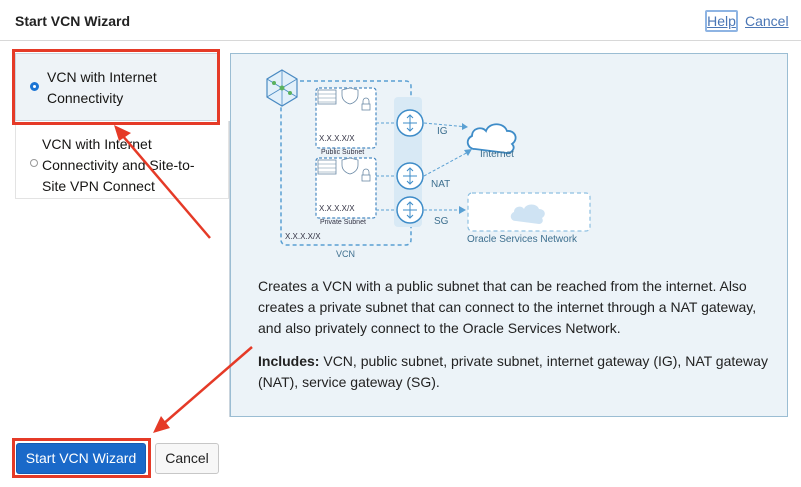 The image size is (801, 487). Describe the element at coordinates (721, 21) in the screenshot. I see `help-link: Help` at that location.